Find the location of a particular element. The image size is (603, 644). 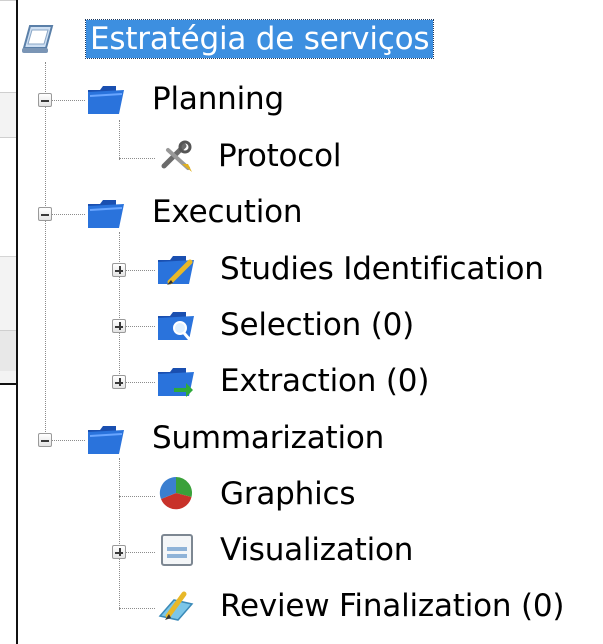

tree-item-label: Protocol is located at coordinates (280, 156).